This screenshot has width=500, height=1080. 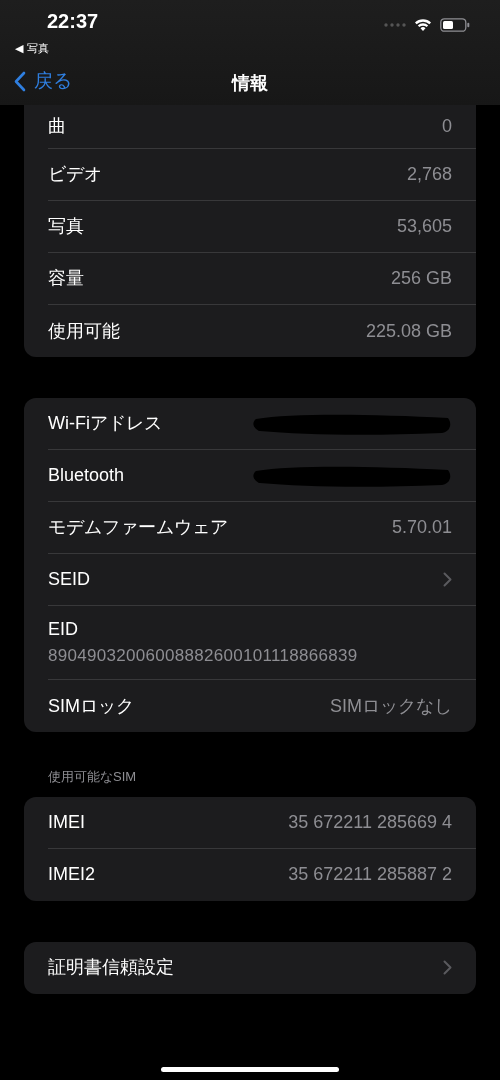 I want to click on settings-row: 証明書信頼設定, so click(x=250, y=967).